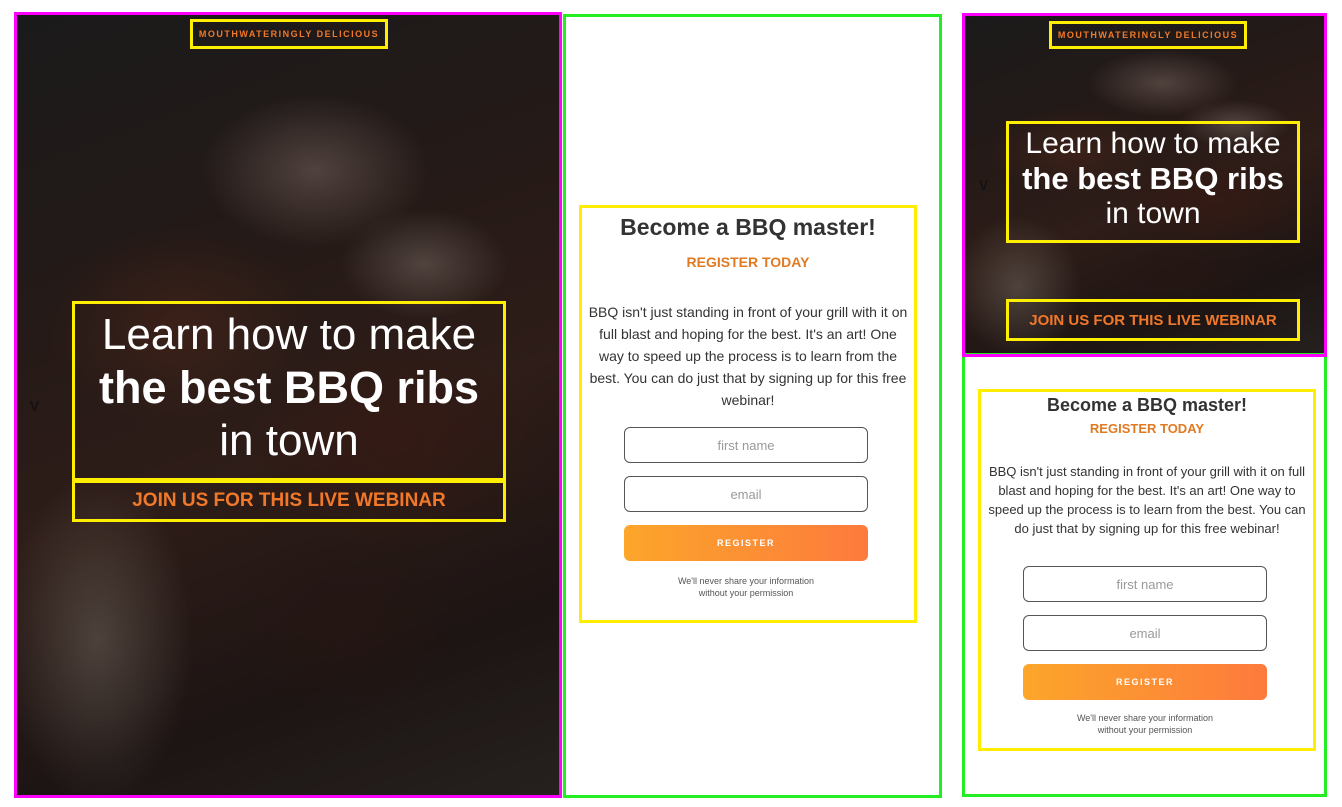 The width and height of the screenshot is (1342, 807). I want to click on eyebrow-label-mobile: MOUTHWATERINGLY DELICIOUS, so click(1148, 35).